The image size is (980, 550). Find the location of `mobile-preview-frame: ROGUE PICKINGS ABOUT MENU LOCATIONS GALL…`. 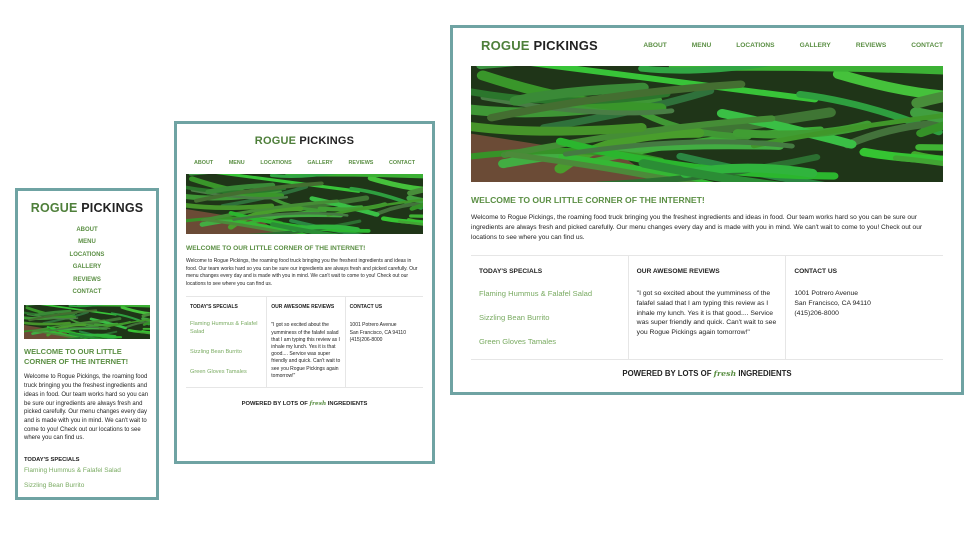

mobile-preview-frame: ROGUE PICKINGS ABOUT MENU LOCATIONS GALL… is located at coordinates (87, 344).